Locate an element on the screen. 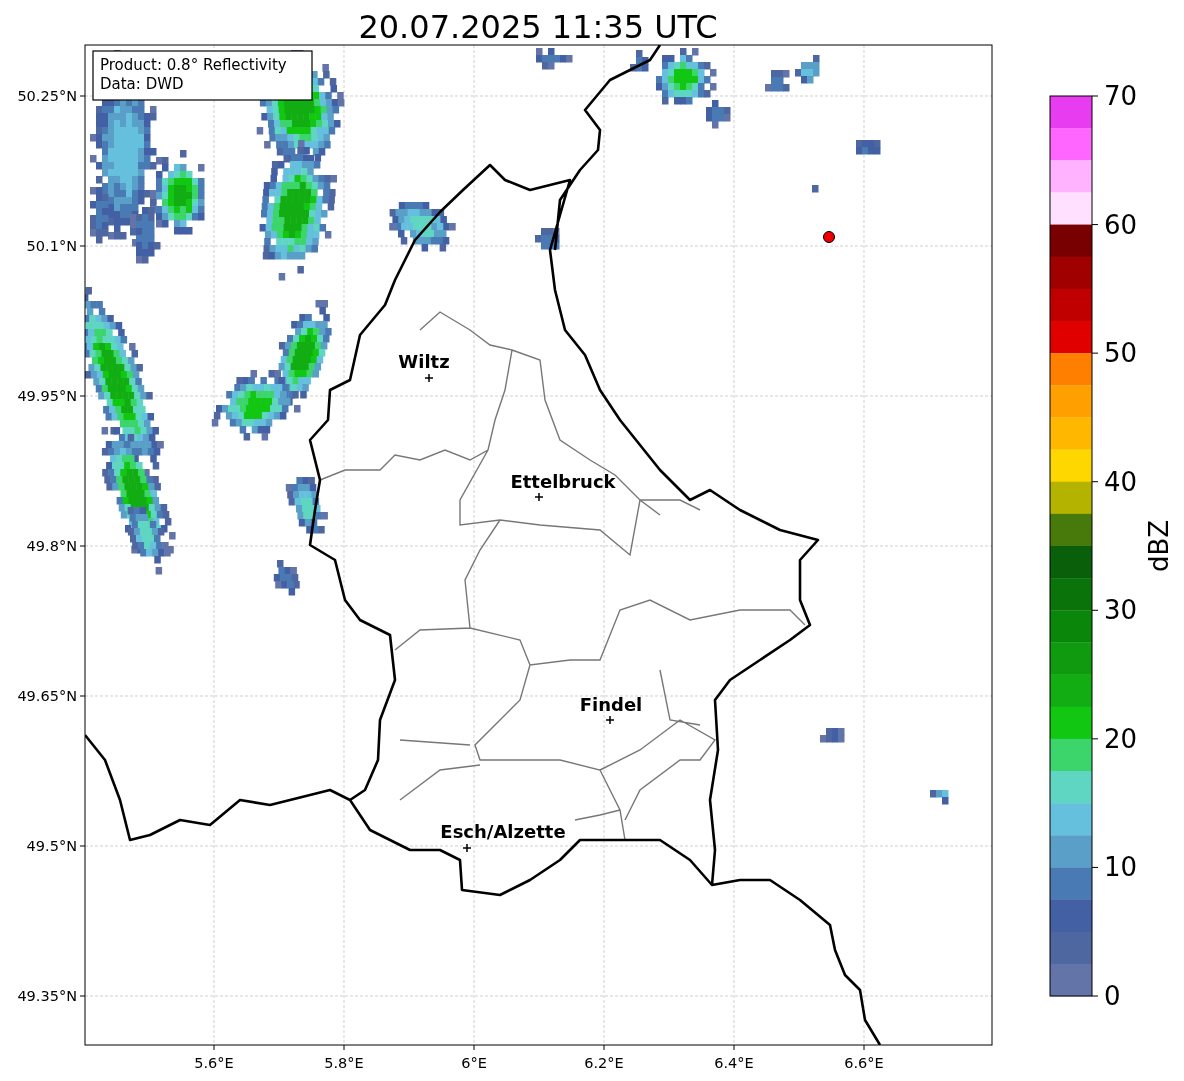 The width and height of the screenshot is (1184, 1081). colorbar-tick-label: 70 is located at coordinates (1121, 96).